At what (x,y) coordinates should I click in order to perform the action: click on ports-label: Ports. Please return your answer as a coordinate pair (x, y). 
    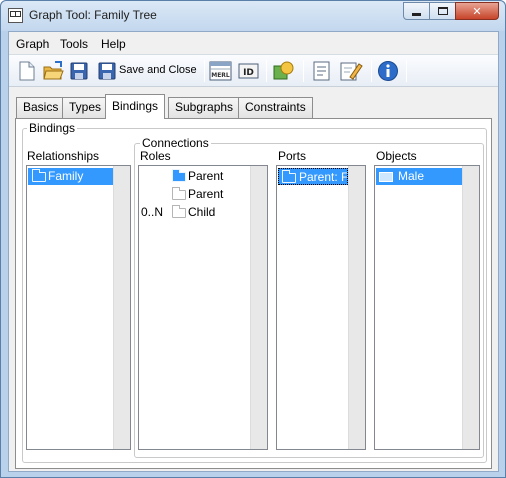
    Looking at the image, I should click on (292, 156).